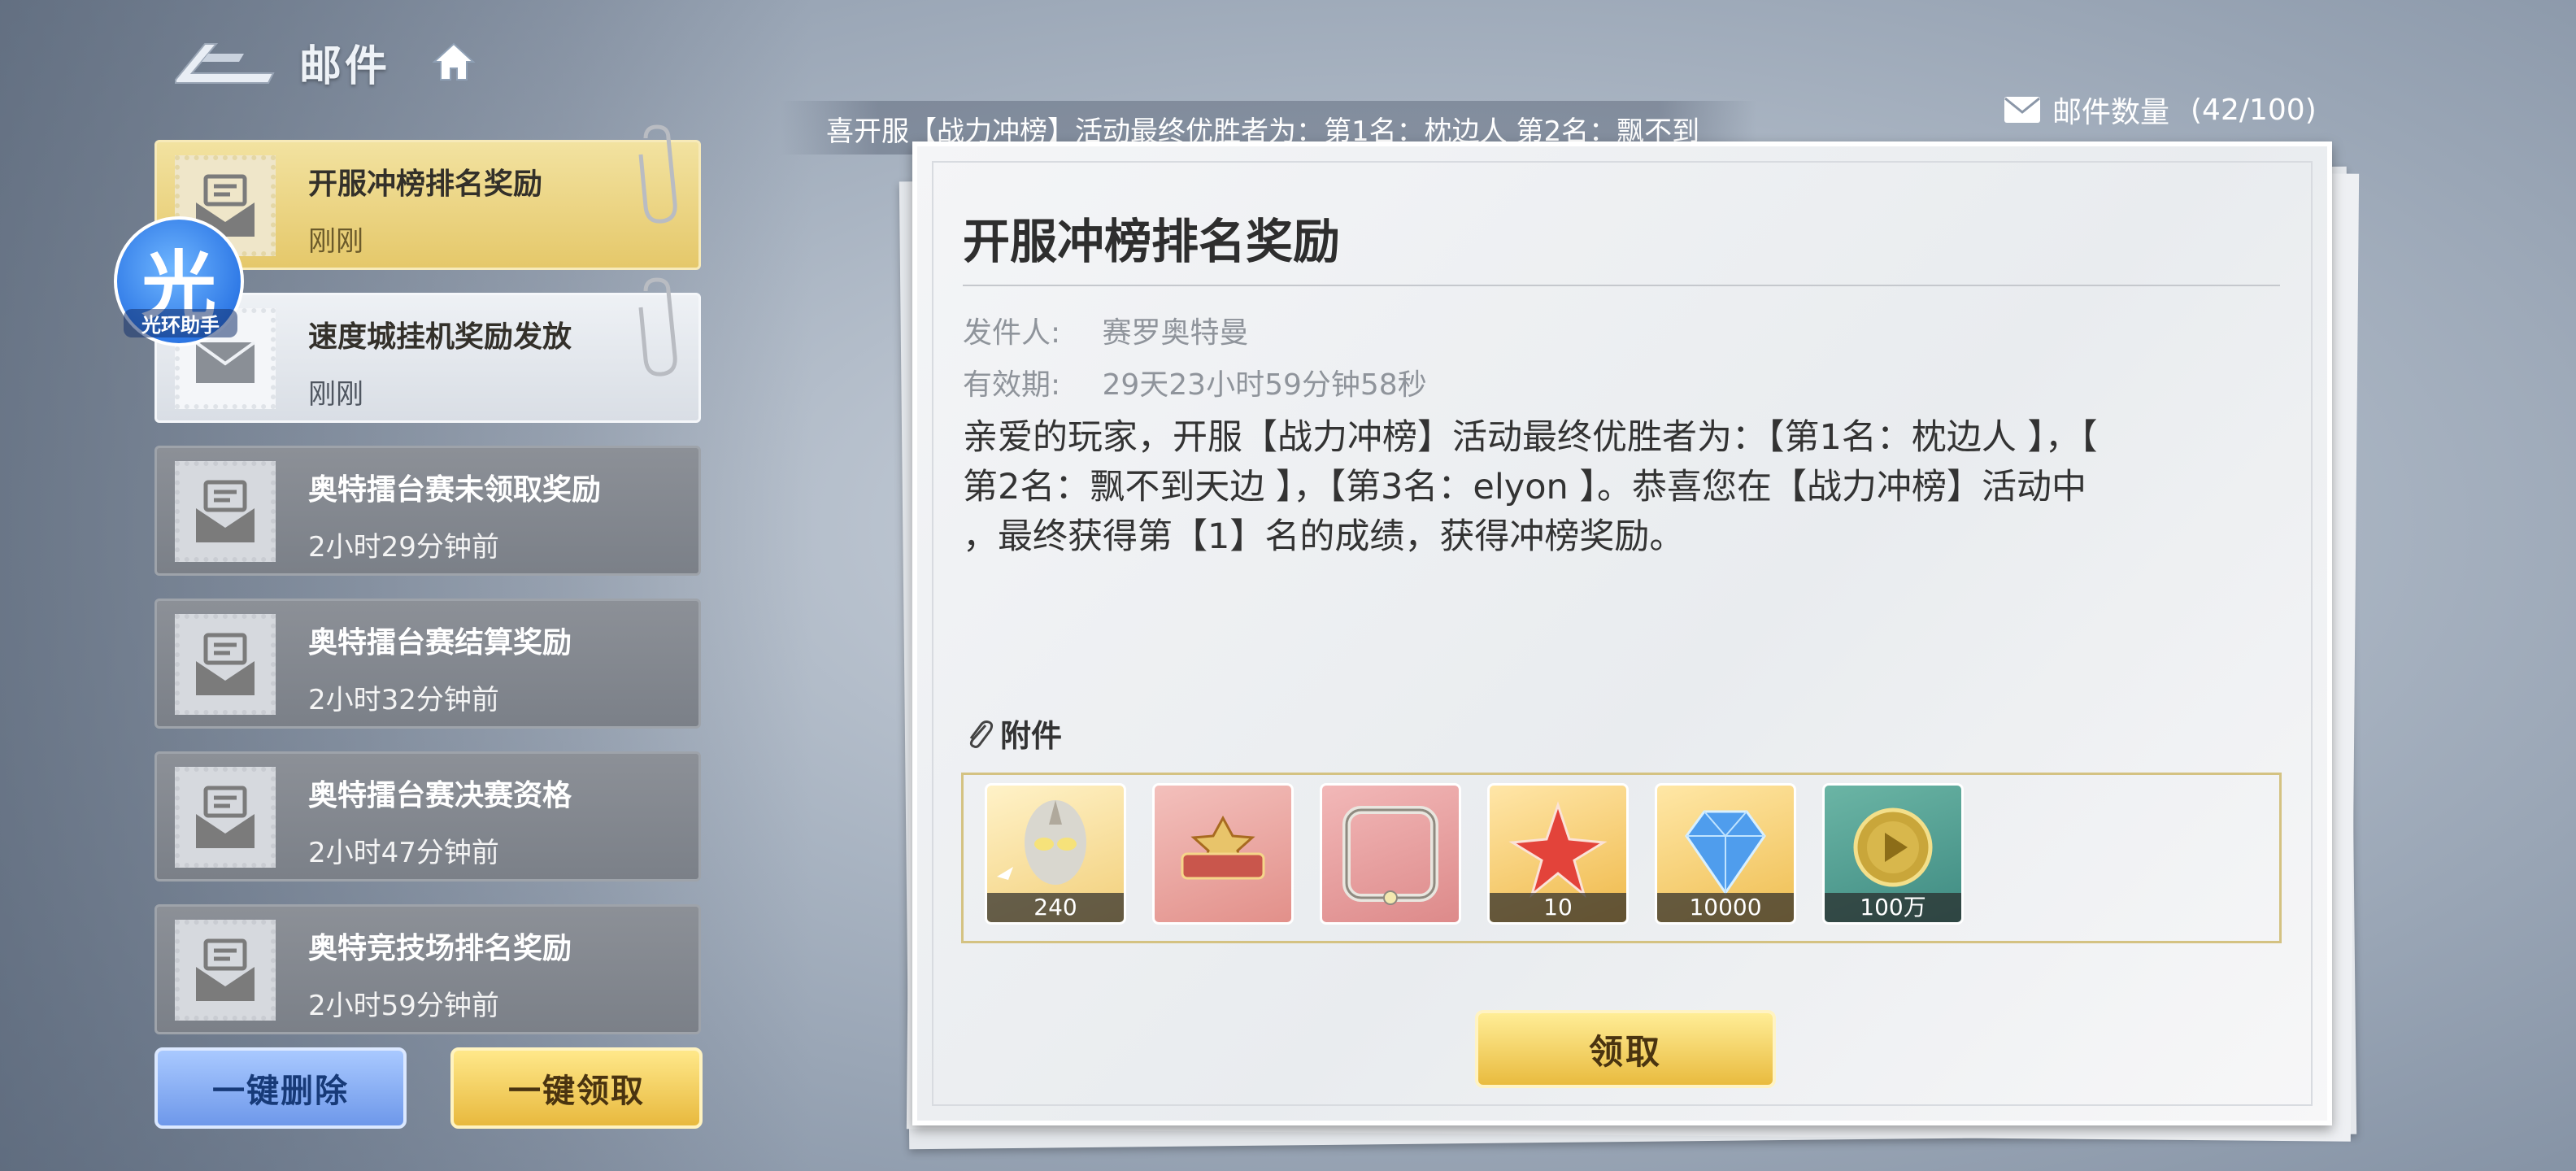  What do you see at coordinates (1726, 854) in the screenshot?
I see `attachment-item: 10000` at bounding box center [1726, 854].